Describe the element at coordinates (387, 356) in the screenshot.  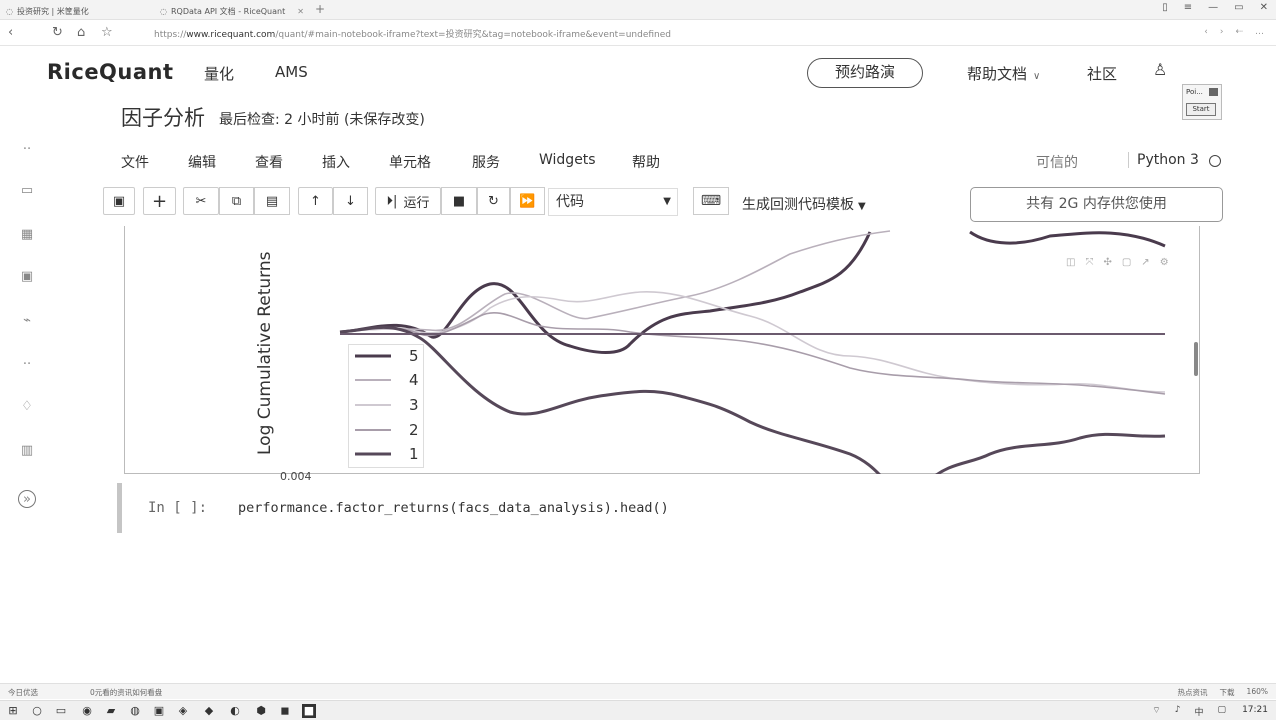
I see `legend-item: 5` at that location.